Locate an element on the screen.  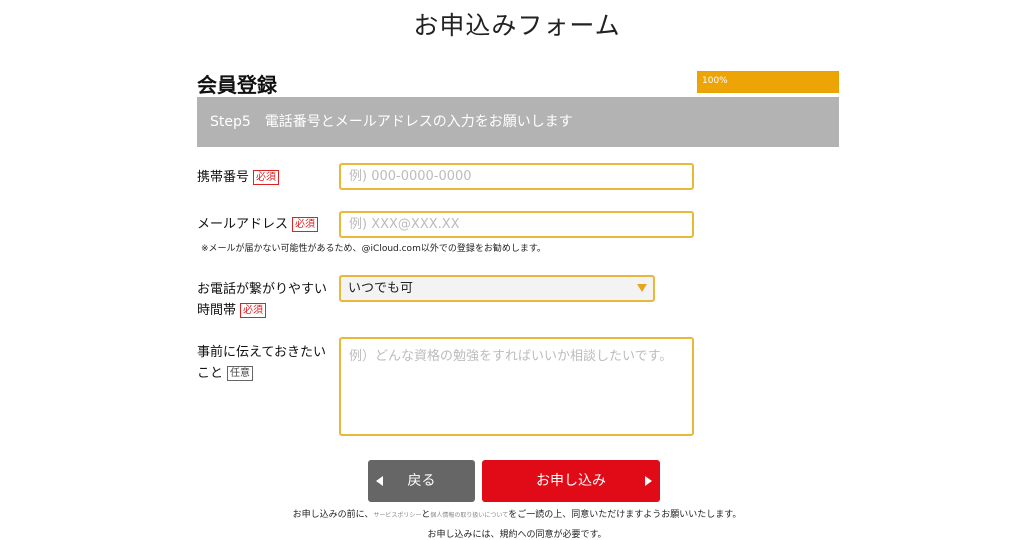
back-button-label: 戻る is located at coordinates (421, 481).